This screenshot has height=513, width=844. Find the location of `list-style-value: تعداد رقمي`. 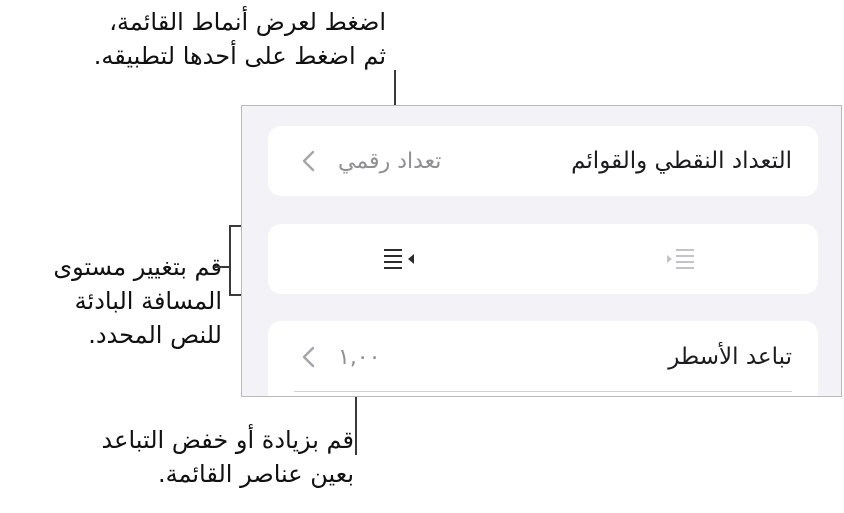

list-style-value: تعداد رقمي is located at coordinates (390, 161).